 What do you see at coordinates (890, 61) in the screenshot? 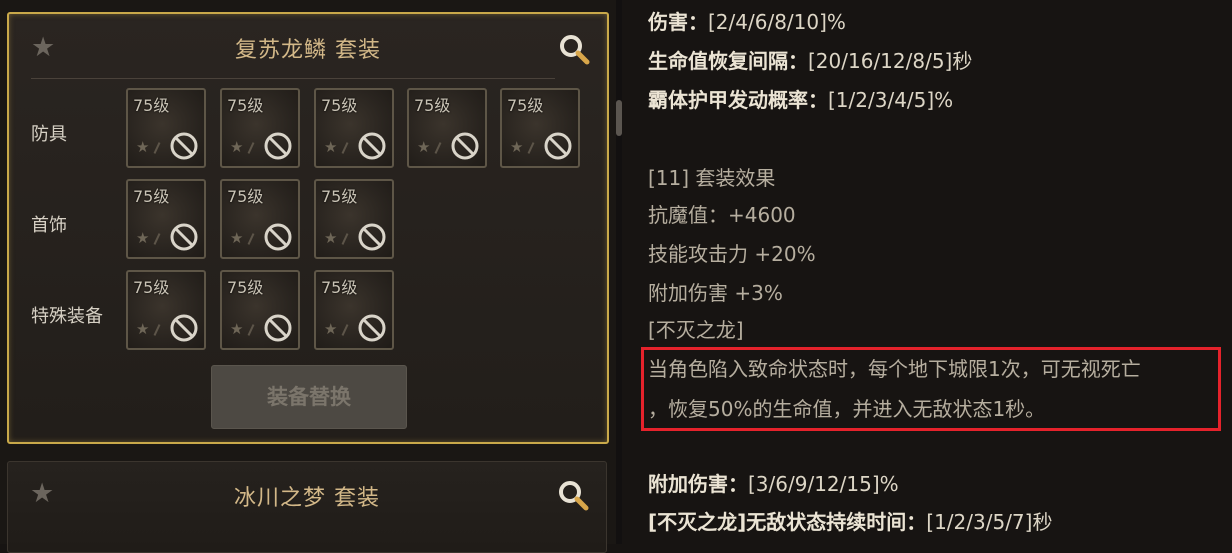
I see `stat-value: [20/16/12/8/5]秒` at bounding box center [890, 61].